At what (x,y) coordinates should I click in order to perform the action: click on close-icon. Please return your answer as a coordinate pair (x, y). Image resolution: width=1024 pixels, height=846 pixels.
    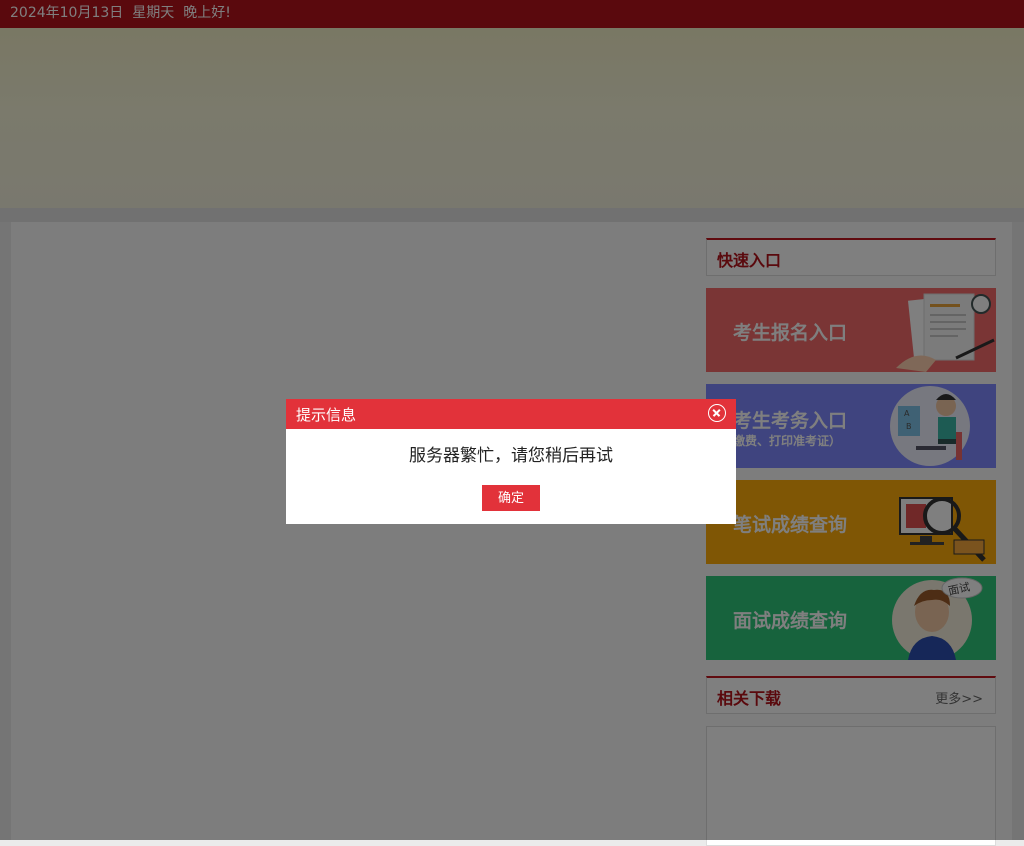
    Looking at the image, I should click on (717, 413).